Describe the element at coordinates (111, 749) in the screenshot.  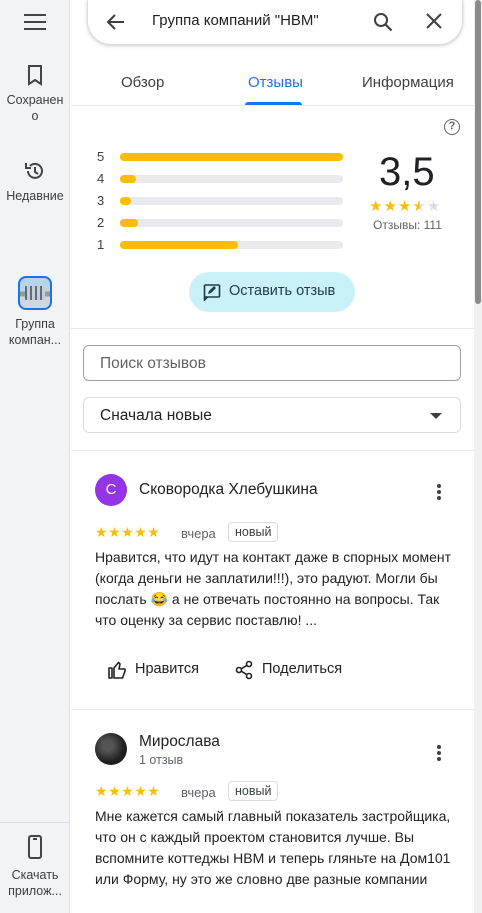
I see `avatar` at that location.